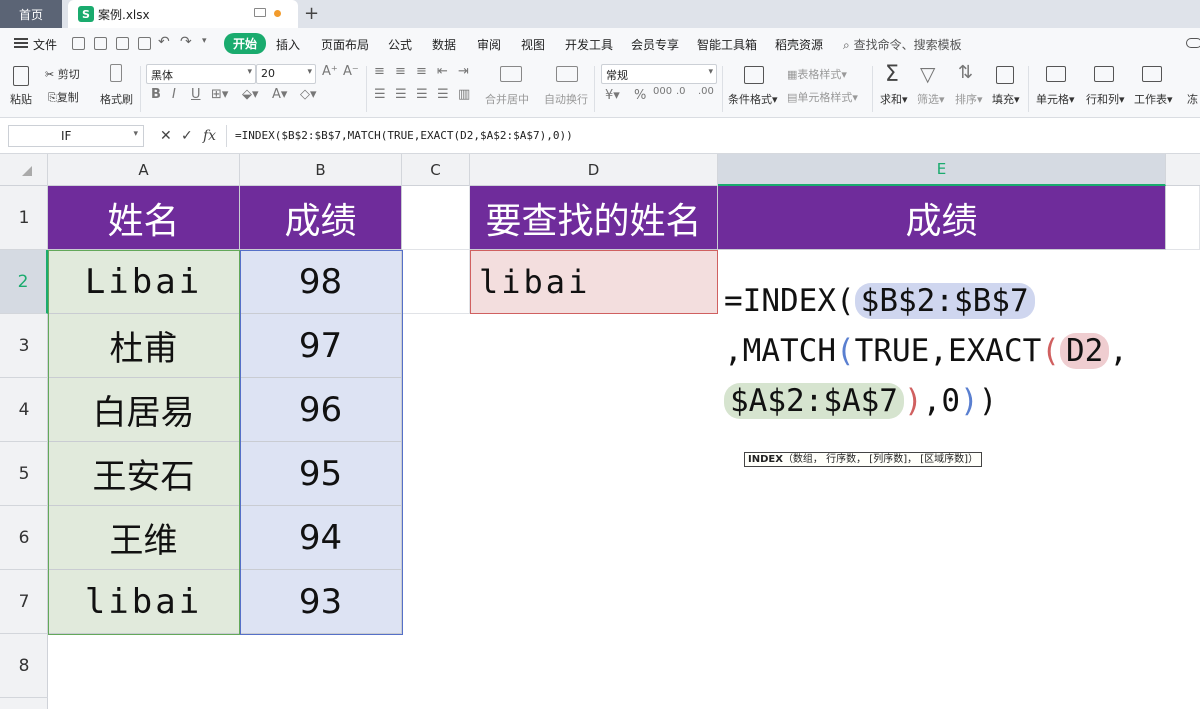 The height and width of the screenshot is (709, 1200). Describe the element at coordinates (245, 43) in the screenshot. I see `menu-home: 开始` at that location.